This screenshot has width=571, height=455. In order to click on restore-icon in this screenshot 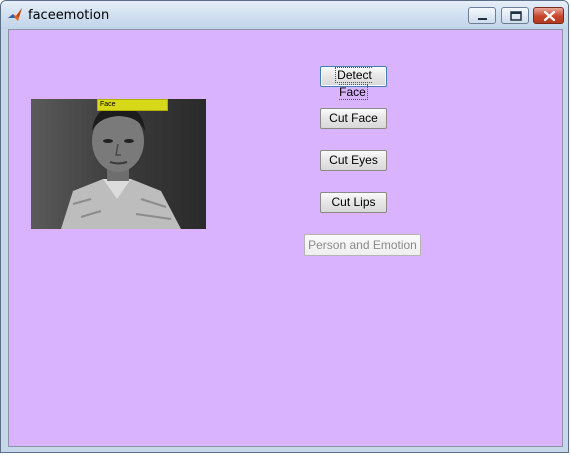, I will do `click(516, 16)`.